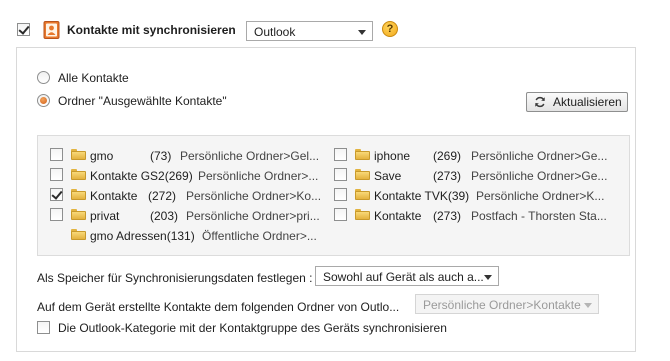  Describe the element at coordinates (93, 78) in the screenshot. I see `all-contacts-label: Alle Kontakte` at that location.